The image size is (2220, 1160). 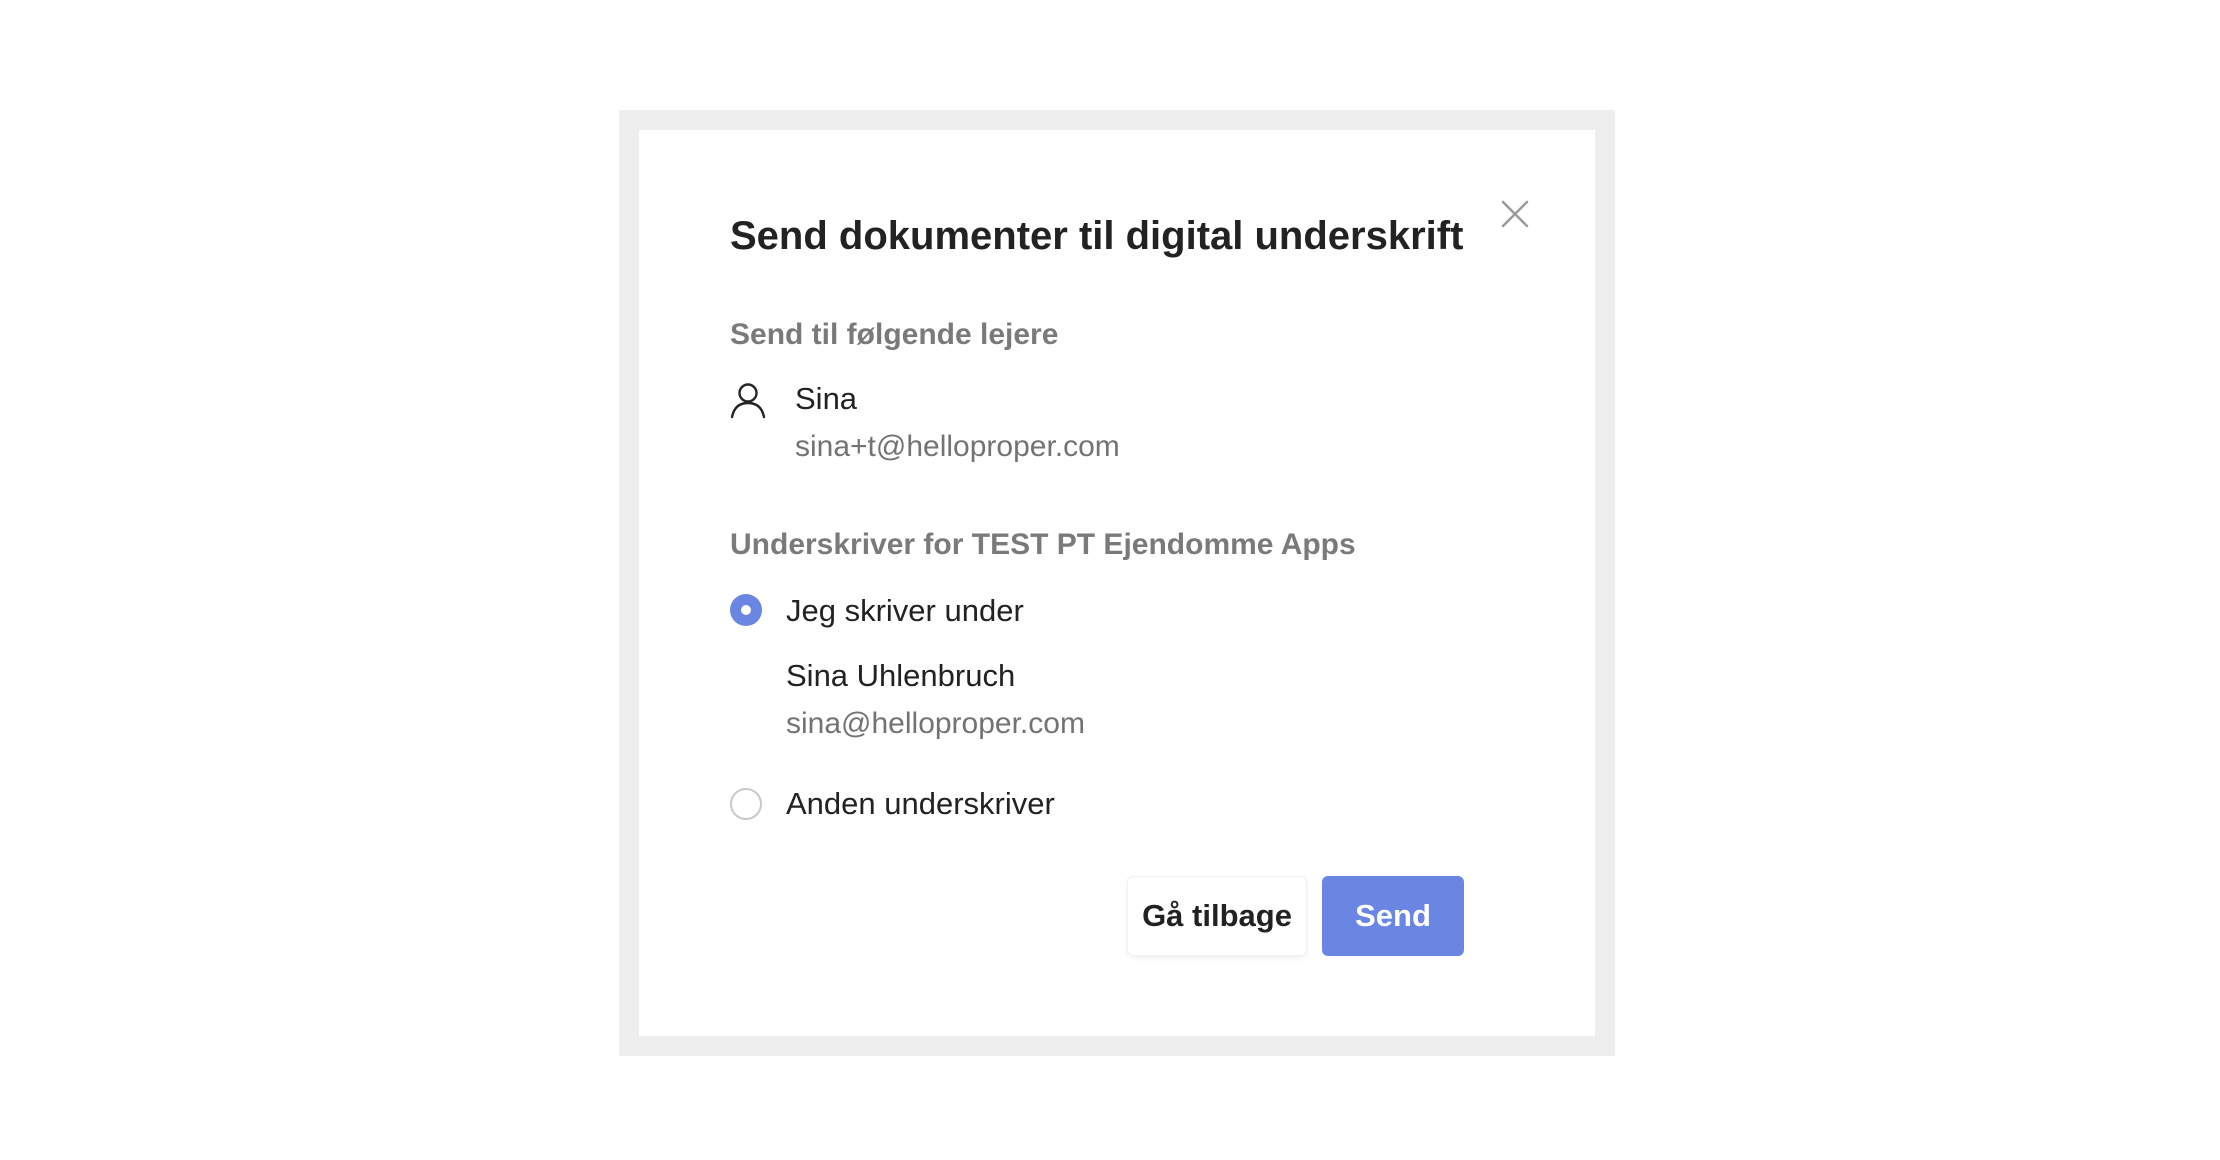 I want to click on radio-label-other-signer: Anden underskriver, so click(x=920, y=804).